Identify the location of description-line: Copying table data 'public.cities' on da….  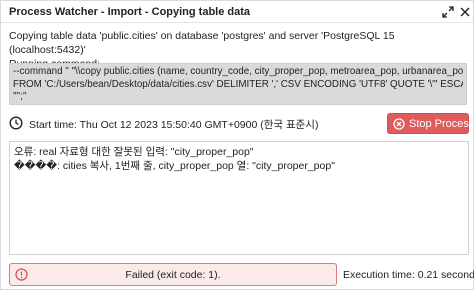
(202, 43).